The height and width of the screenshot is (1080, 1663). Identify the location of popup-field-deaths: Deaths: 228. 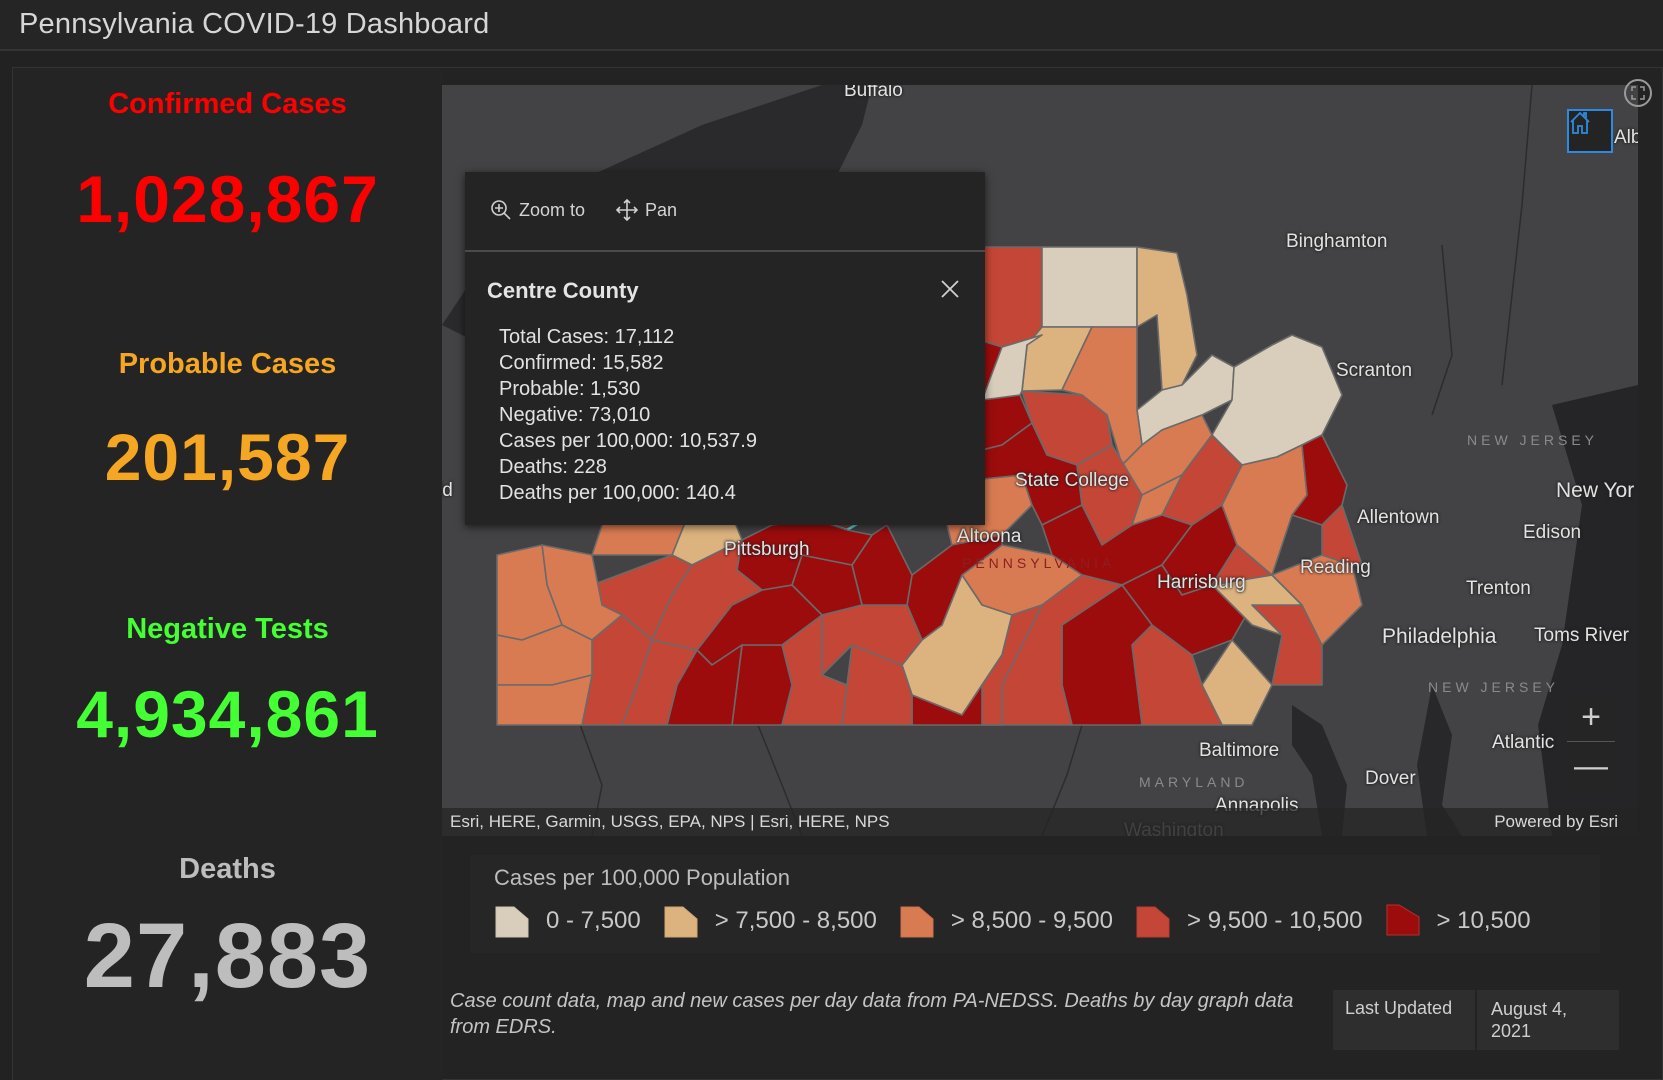
(553, 467).